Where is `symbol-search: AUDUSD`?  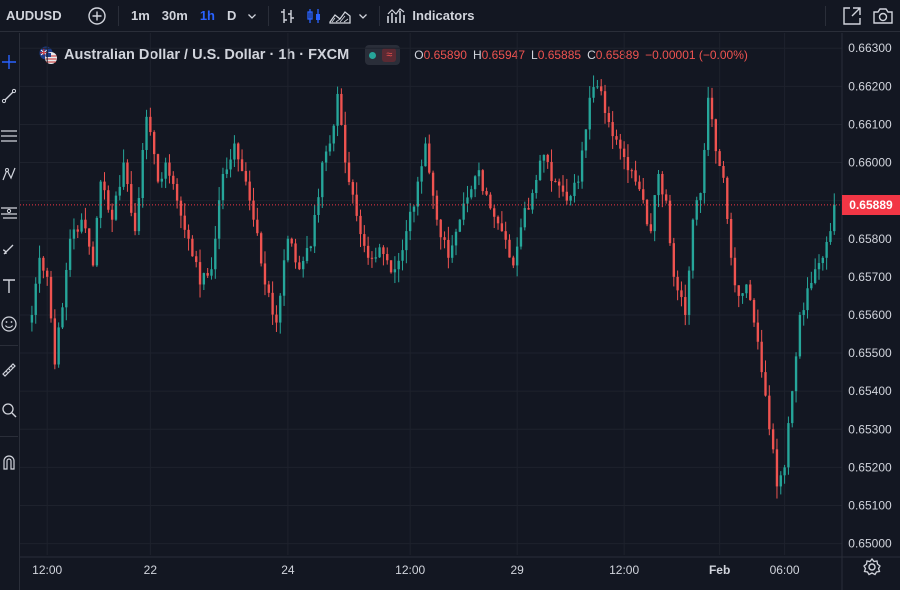 symbol-search: AUDUSD is located at coordinates (41, 16).